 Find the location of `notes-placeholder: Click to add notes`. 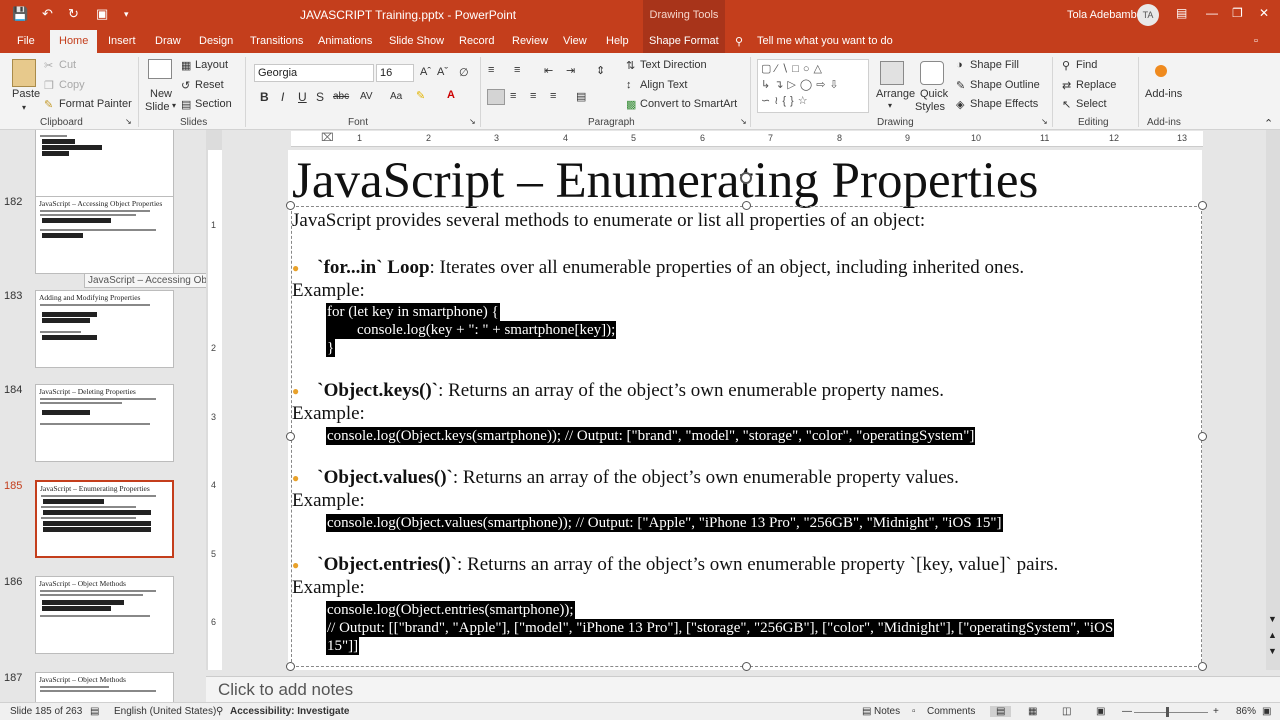

notes-placeholder: Click to add notes is located at coordinates (285, 690).